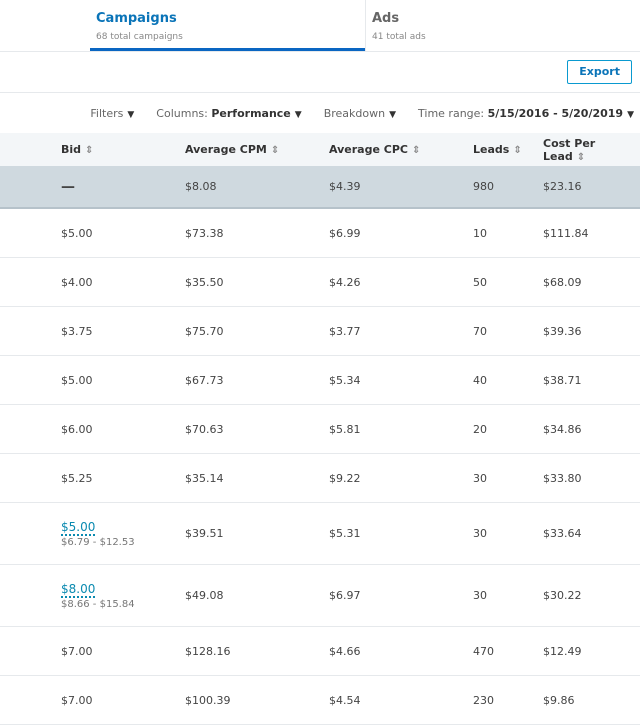 The width and height of the screenshot is (640, 725). Describe the element at coordinates (256, 233) in the screenshot. I see `cell-cpm: $73.38` at that location.